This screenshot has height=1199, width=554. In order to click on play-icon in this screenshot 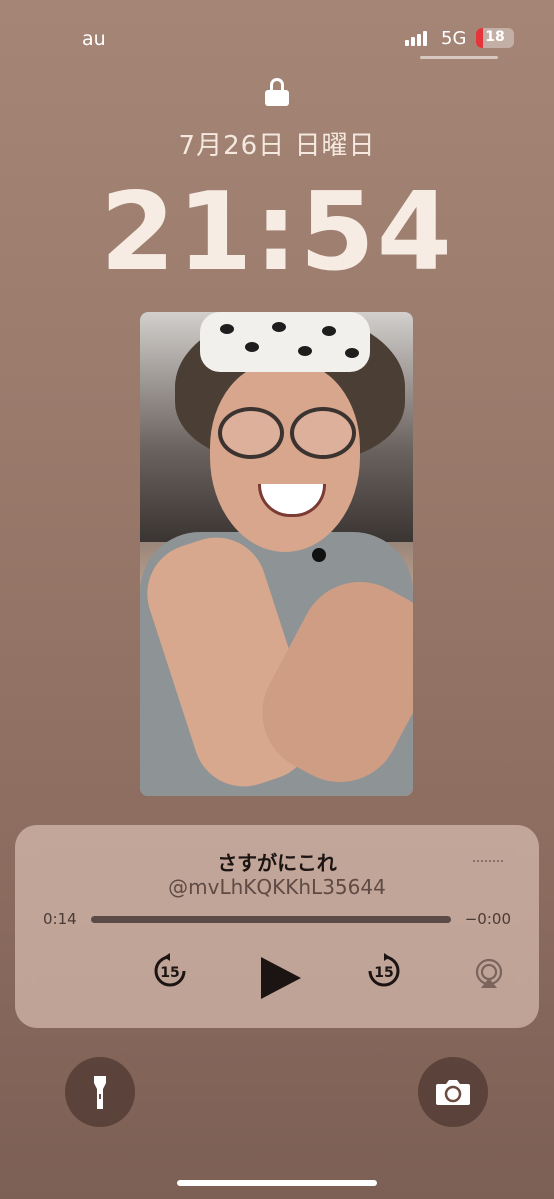, I will do `click(281, 978)`.